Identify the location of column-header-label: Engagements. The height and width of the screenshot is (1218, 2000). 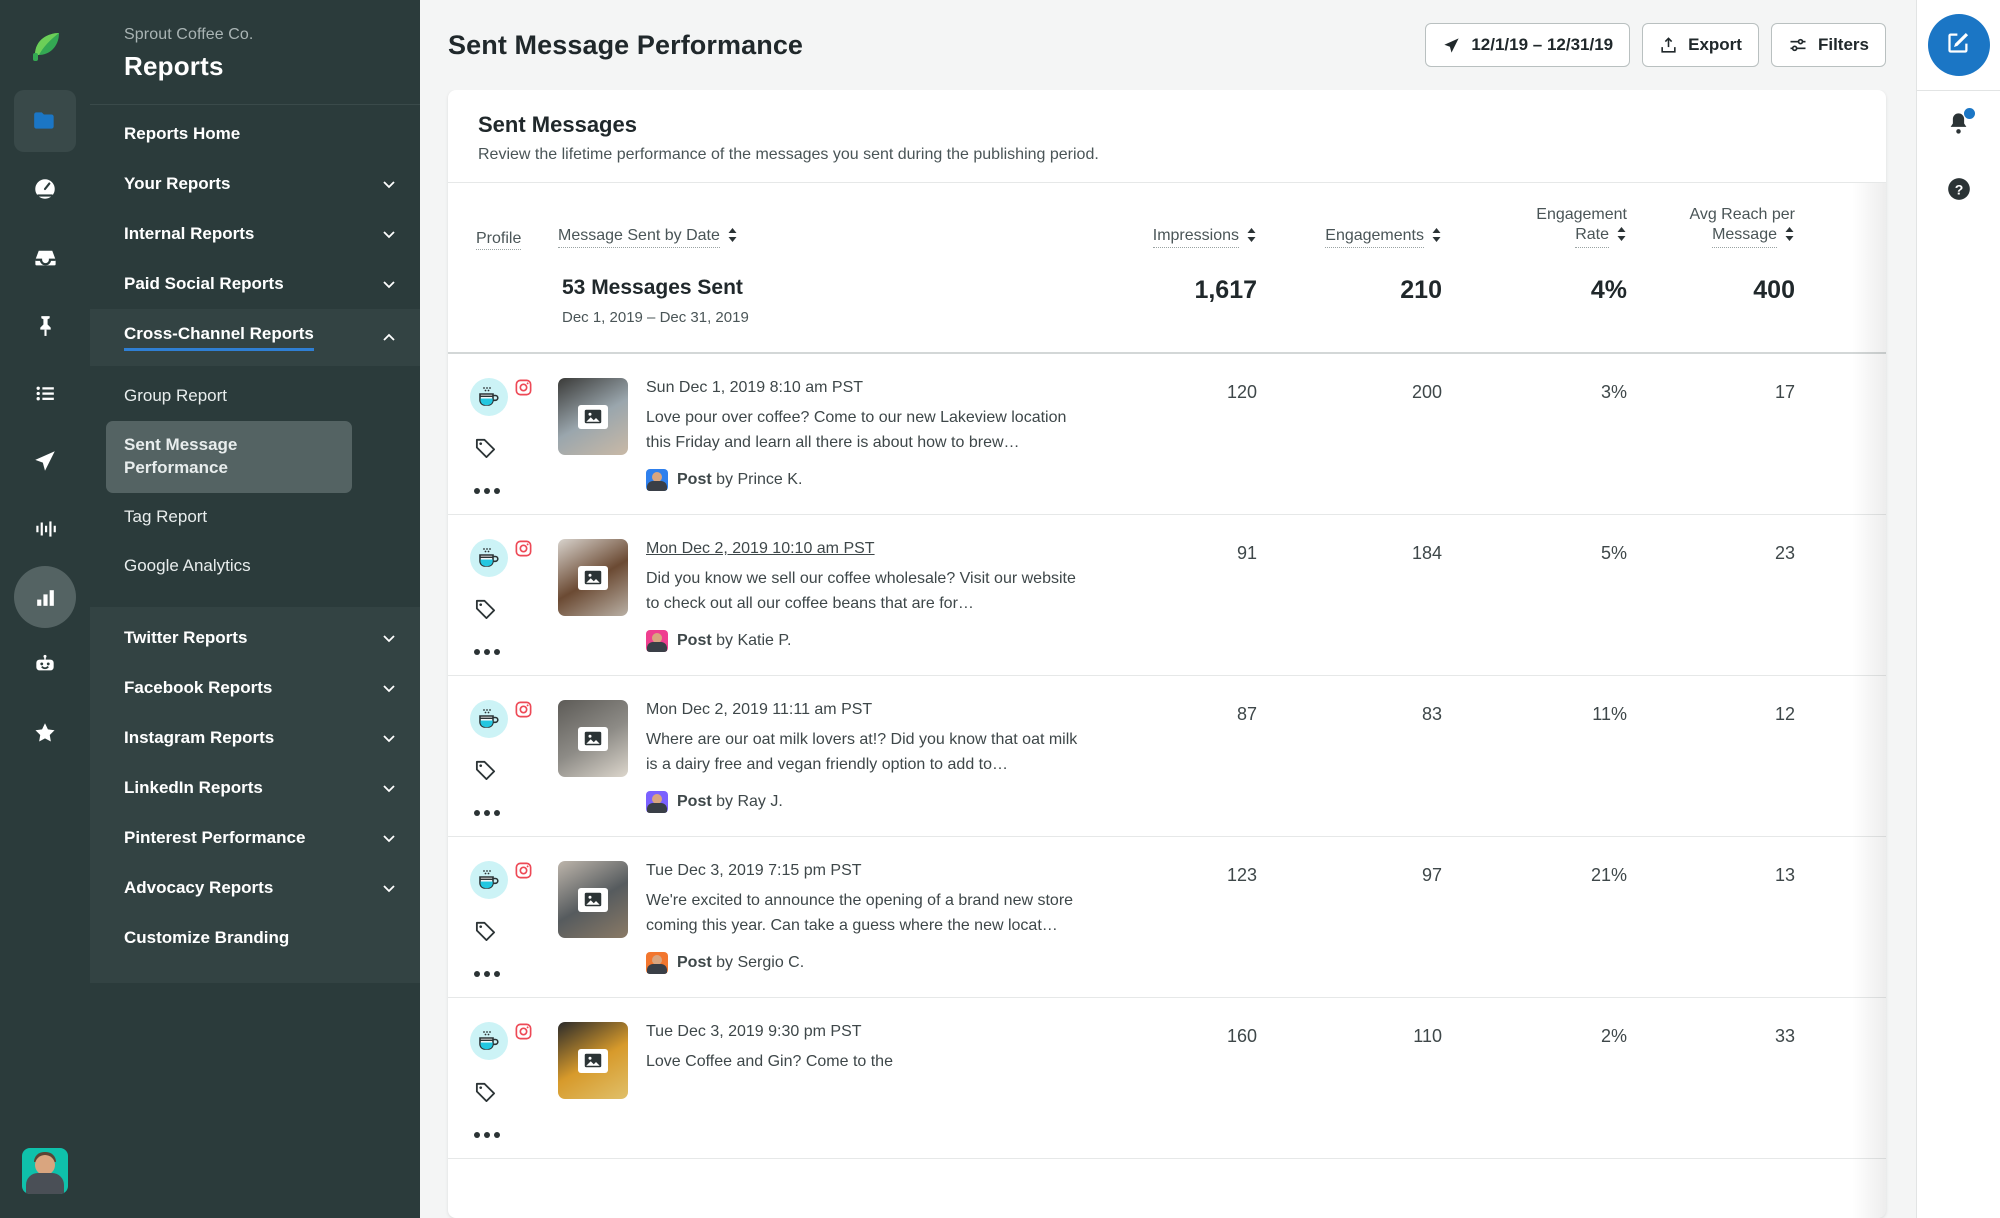
(1374, 237).